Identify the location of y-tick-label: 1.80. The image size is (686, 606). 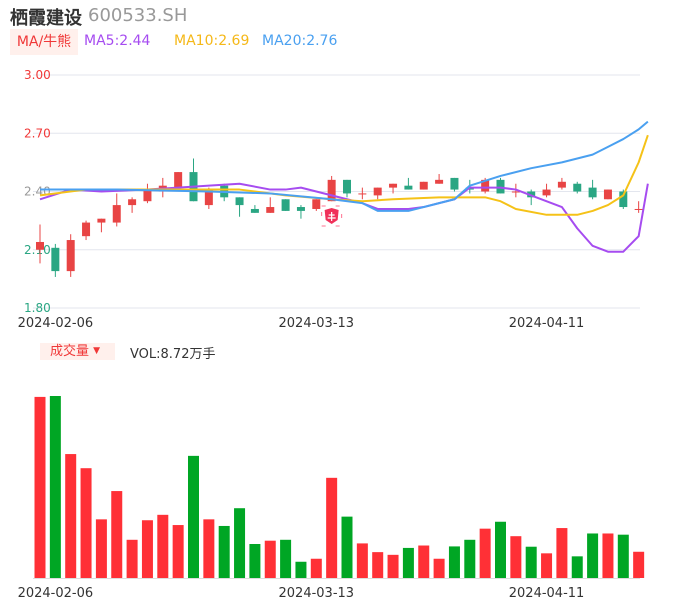
(37, 308).